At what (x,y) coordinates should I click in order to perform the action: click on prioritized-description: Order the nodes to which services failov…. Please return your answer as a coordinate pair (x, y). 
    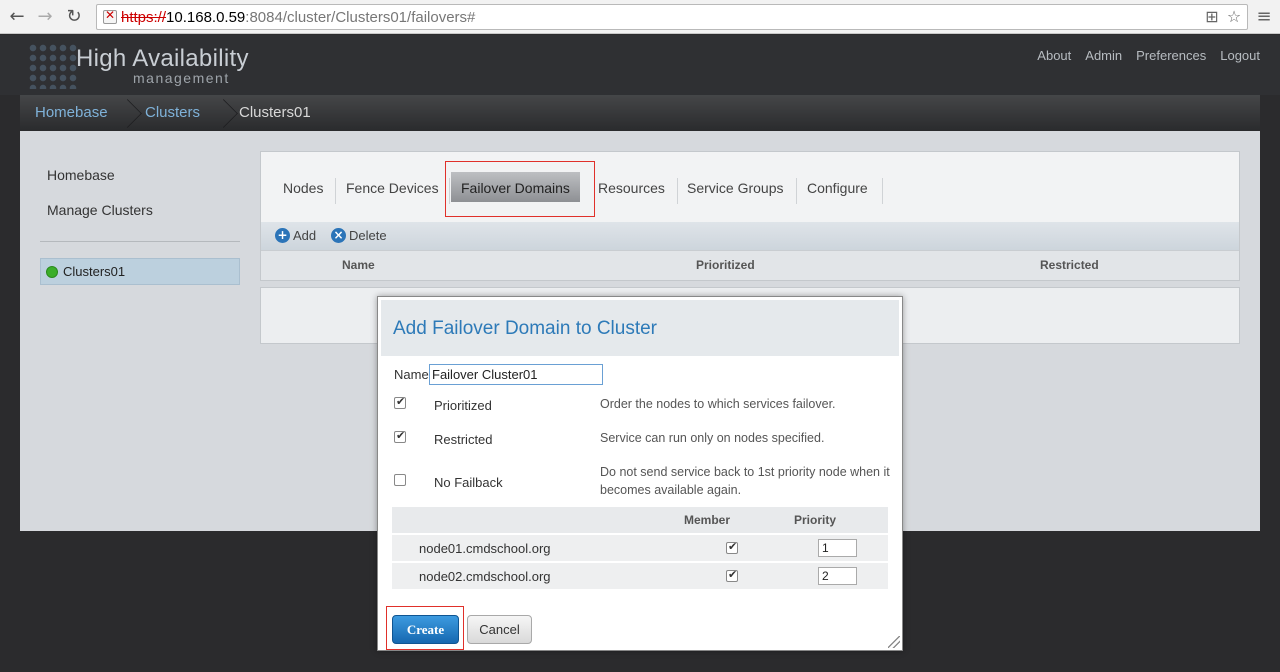
    Looking at the image, I should click on (718, 404).